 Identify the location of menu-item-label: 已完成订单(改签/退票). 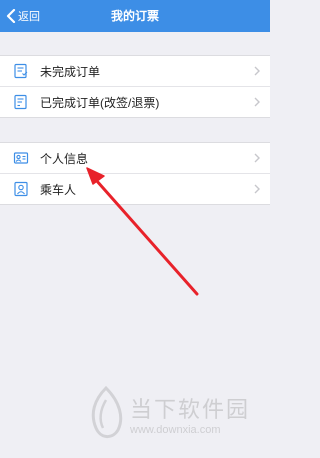
(100, 102).